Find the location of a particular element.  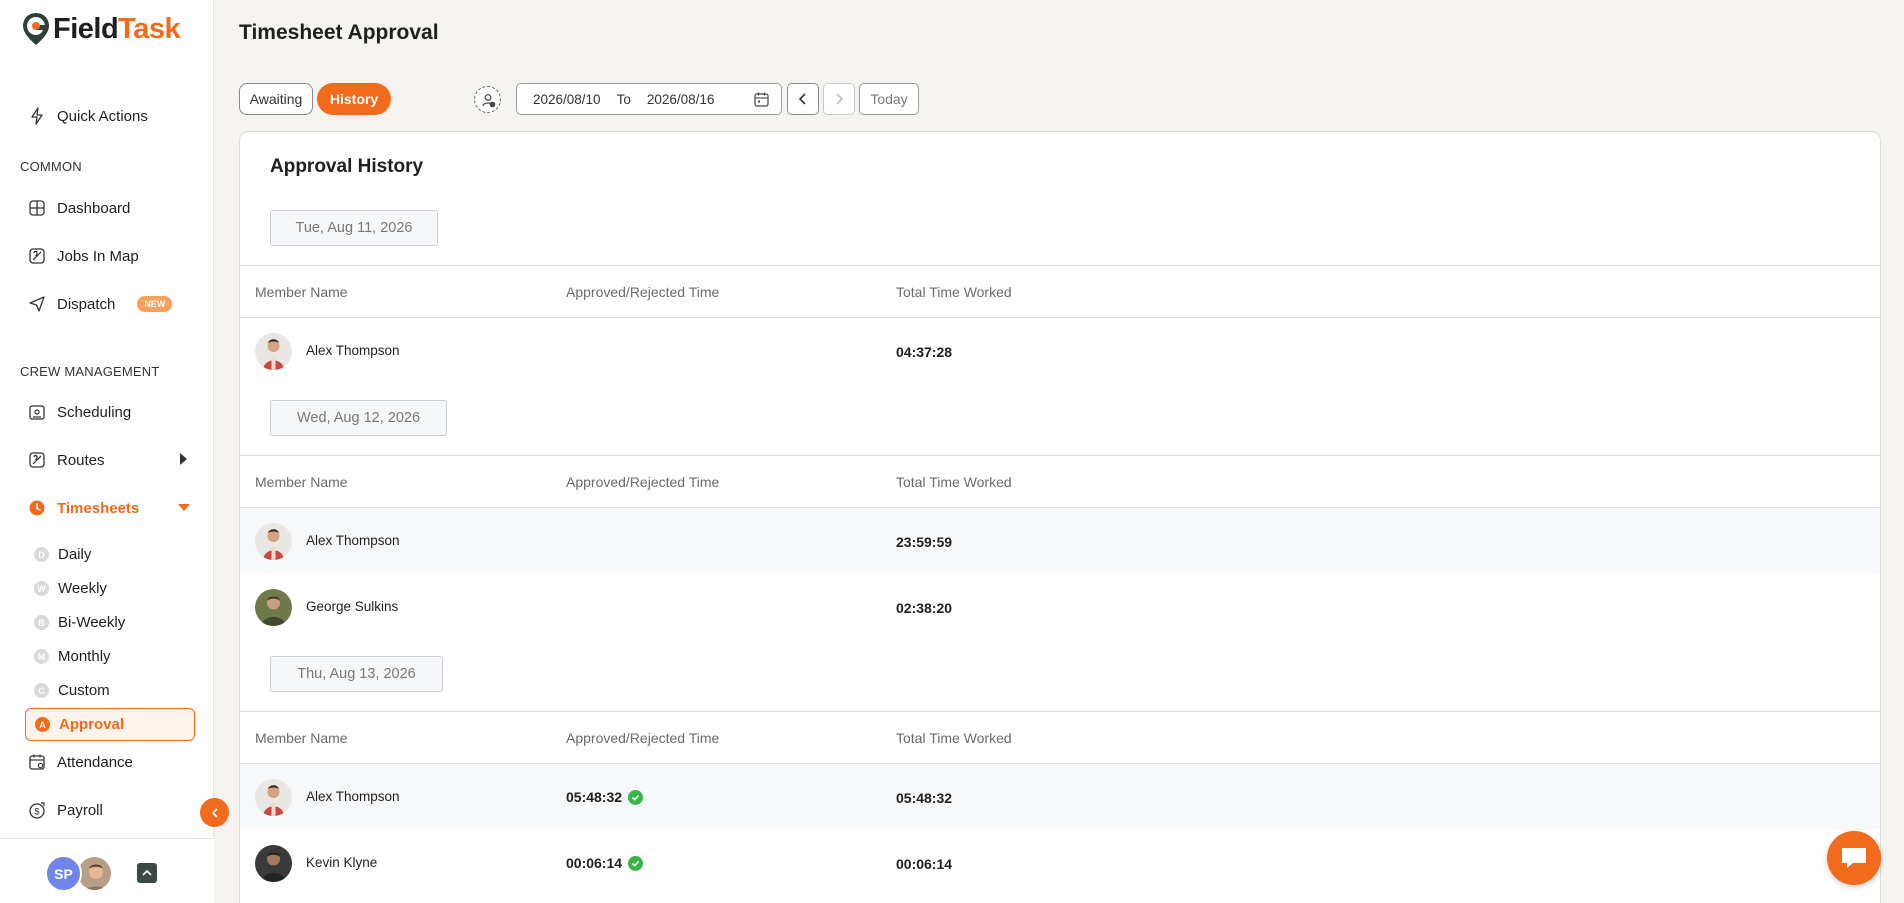

nav-payroll: $ Payroll is located at coordinates (65, 810).